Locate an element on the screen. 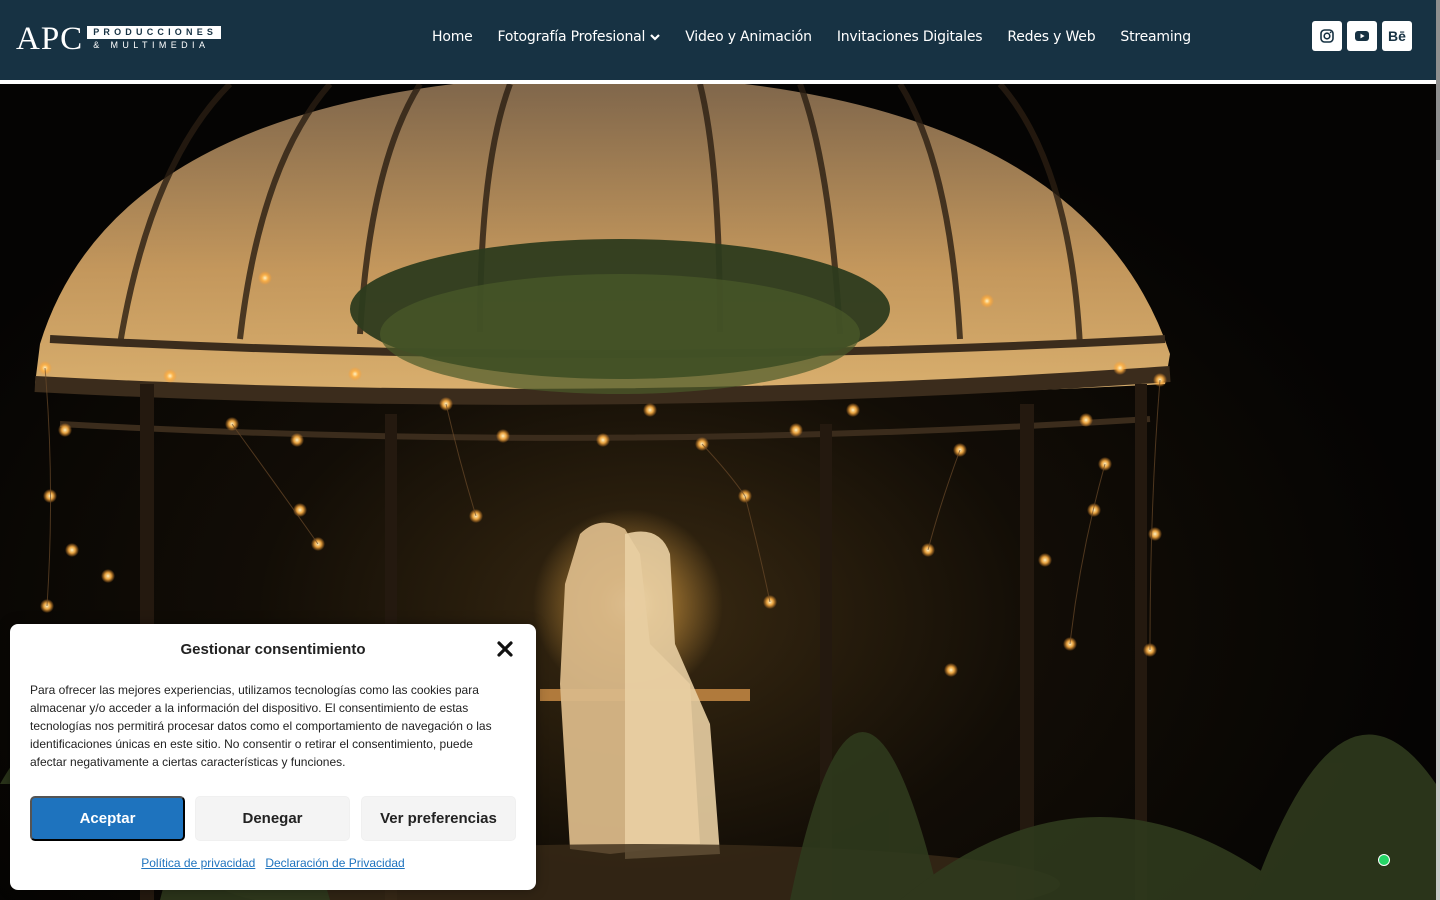  logo-line-2: & MULTIMEDIA is located at coordinates (151, 45).